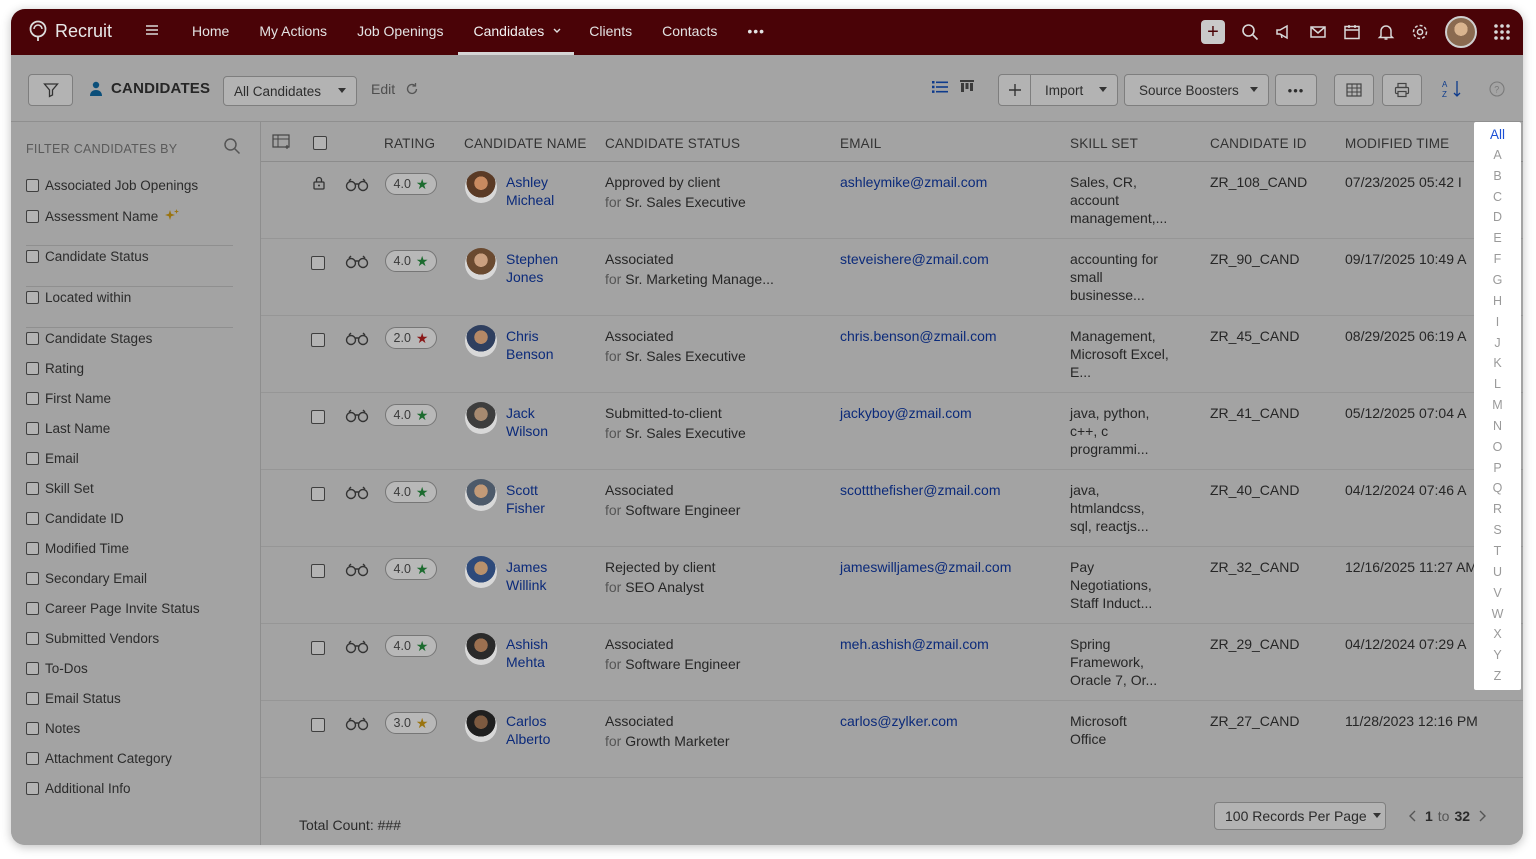 The height and width of the screenshot is (859, 1536). Describe the element at coordinates (1284, 32) in the screenshot. I see `megaphone-icon` at that location.